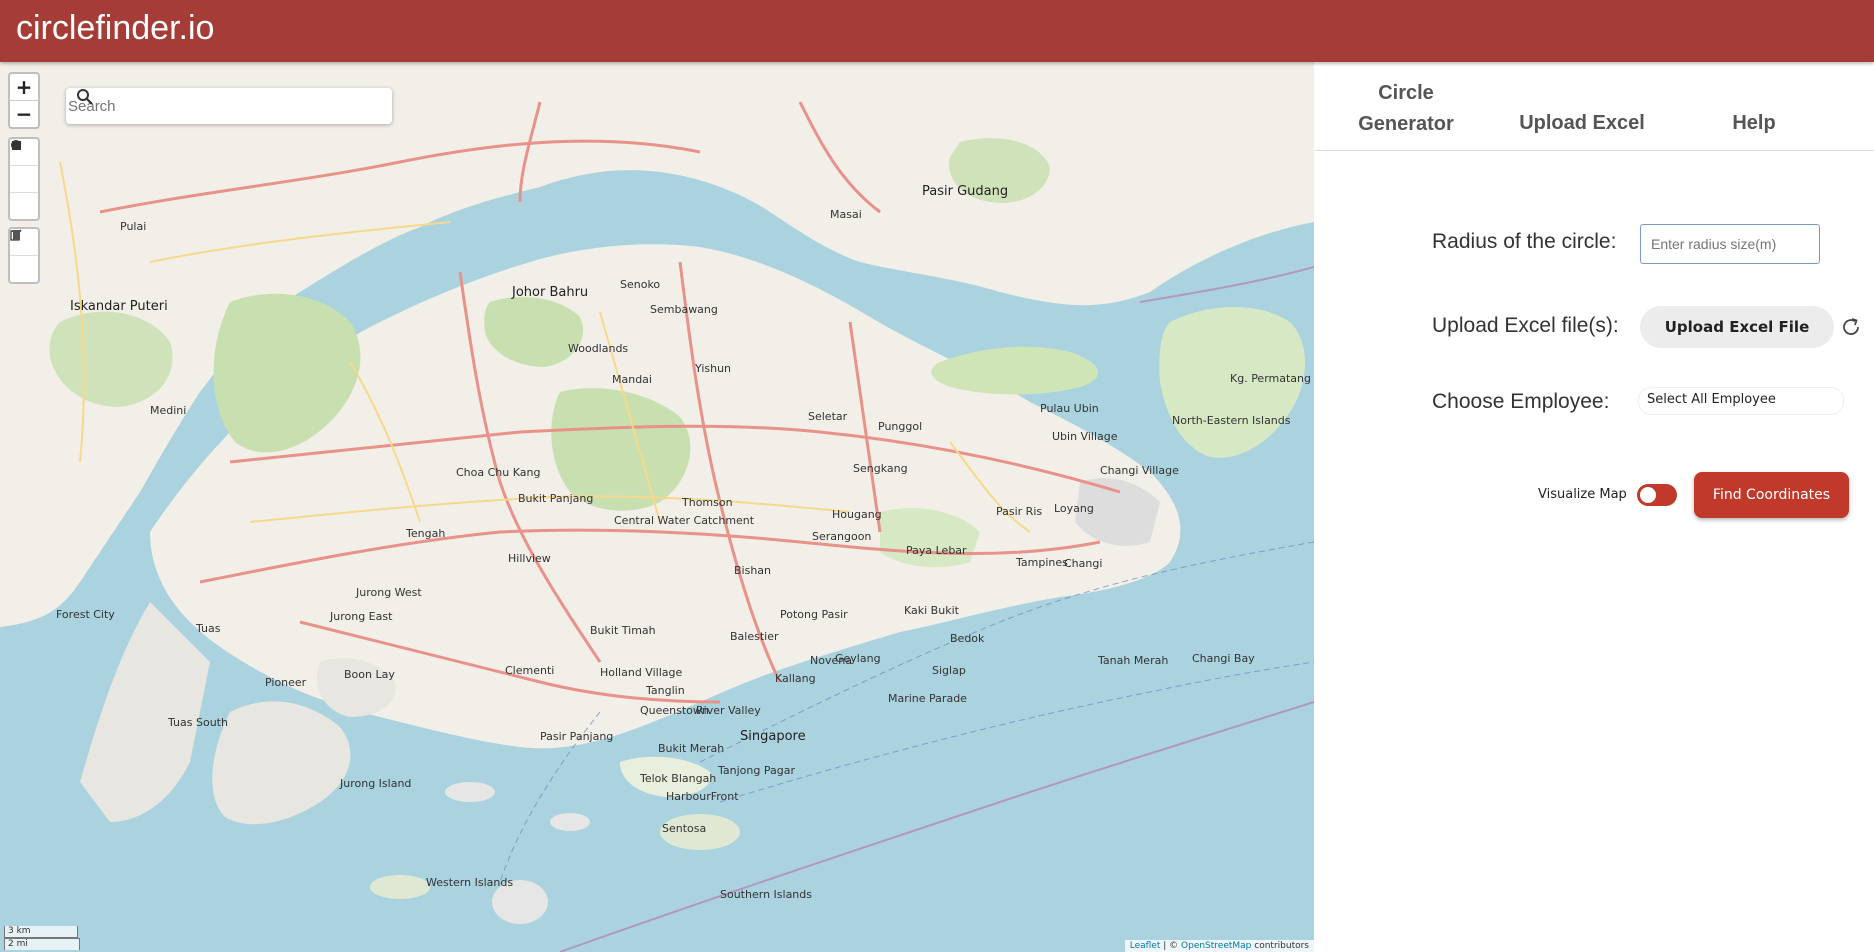  Describe the element at coordinates (684, 520) in the screenshot. I see `map-label: Central Water Catchment` at that location.